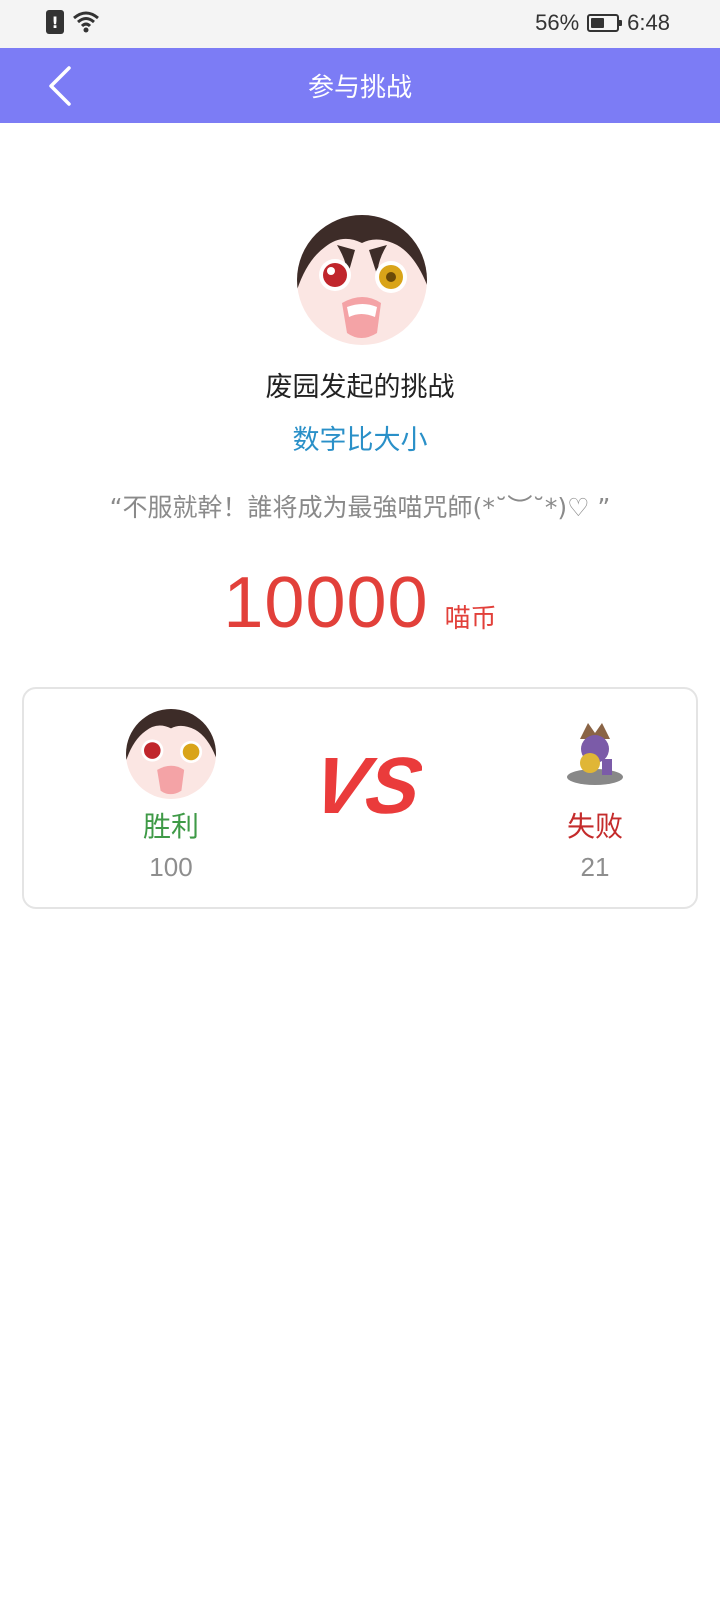  Describe the element at coordinates (598, 23) in the screenshot. I see `battery-fill` at that location.